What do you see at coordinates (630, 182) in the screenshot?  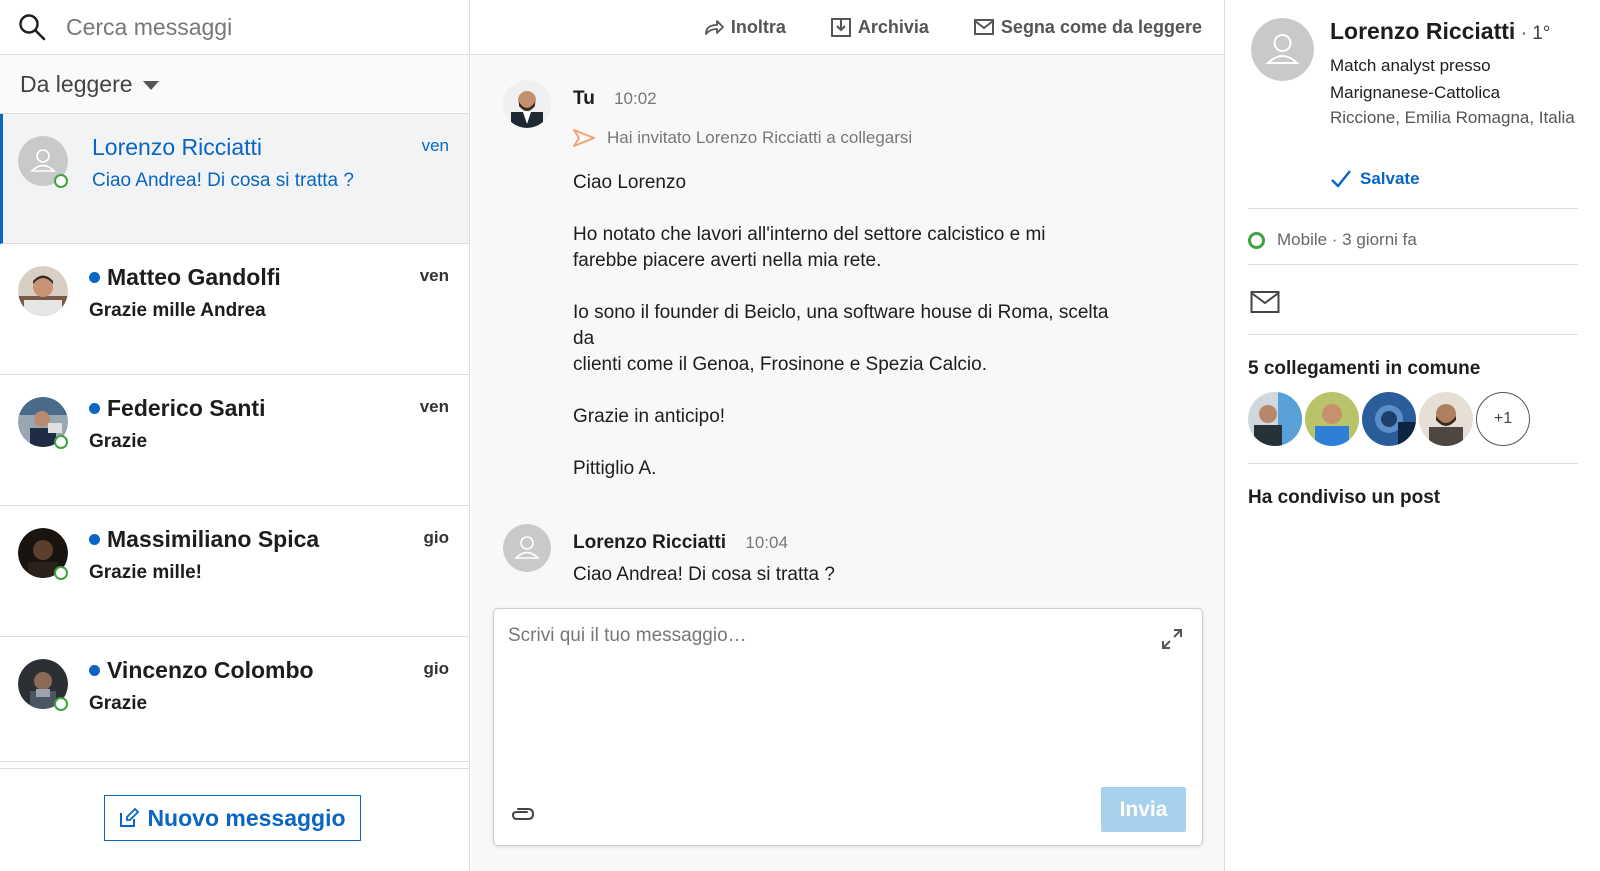 I see `message-line: Ciao Lorenzo` at bounding box center [630, 182].